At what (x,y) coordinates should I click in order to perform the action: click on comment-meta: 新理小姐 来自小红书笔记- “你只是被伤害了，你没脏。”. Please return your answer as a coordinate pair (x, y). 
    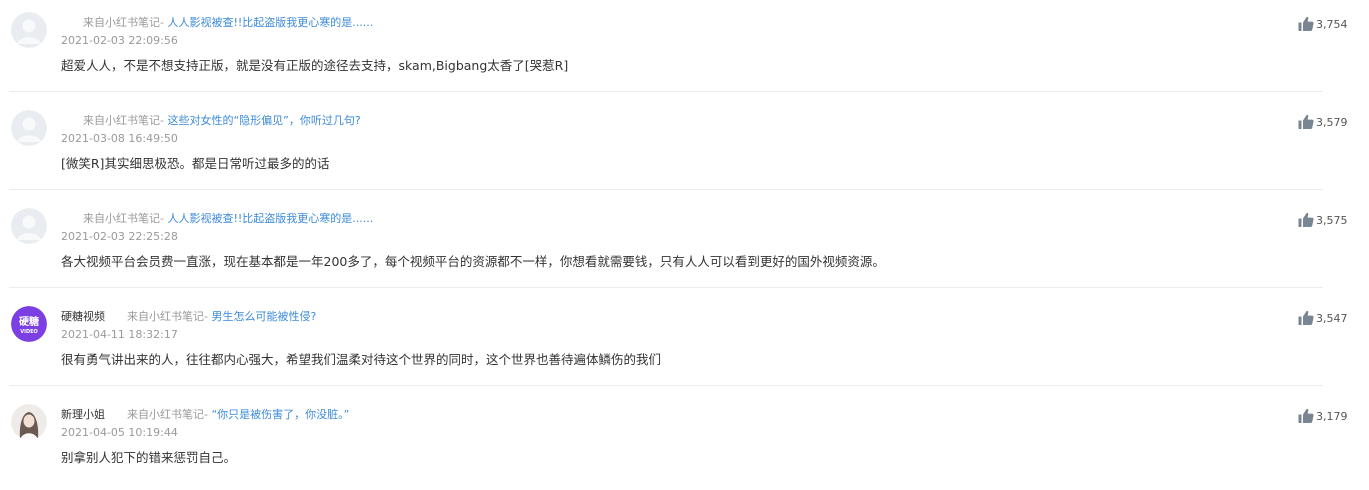
    Looking at the image, I should click on (205, 415).